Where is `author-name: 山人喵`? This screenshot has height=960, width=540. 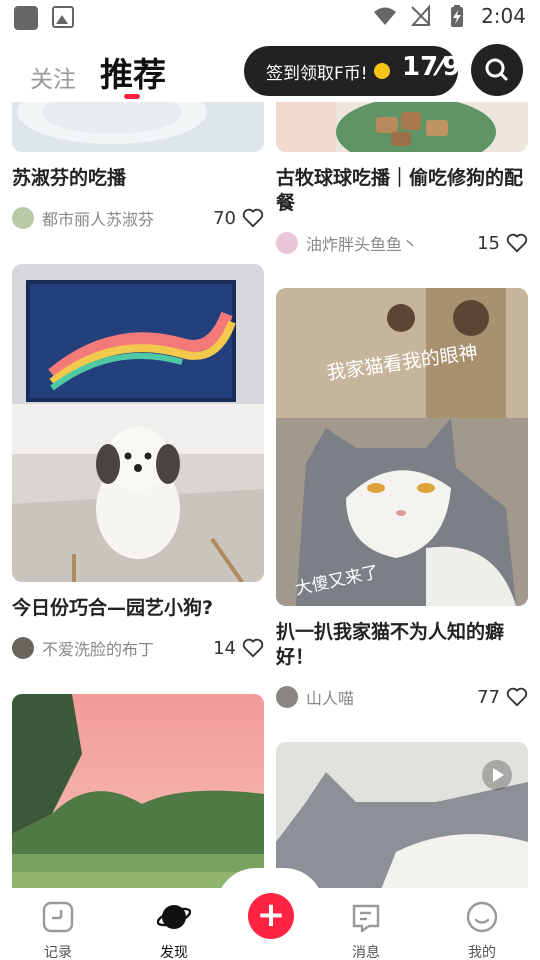
author-name: 山人喵 is located at coordinates (391, 697).